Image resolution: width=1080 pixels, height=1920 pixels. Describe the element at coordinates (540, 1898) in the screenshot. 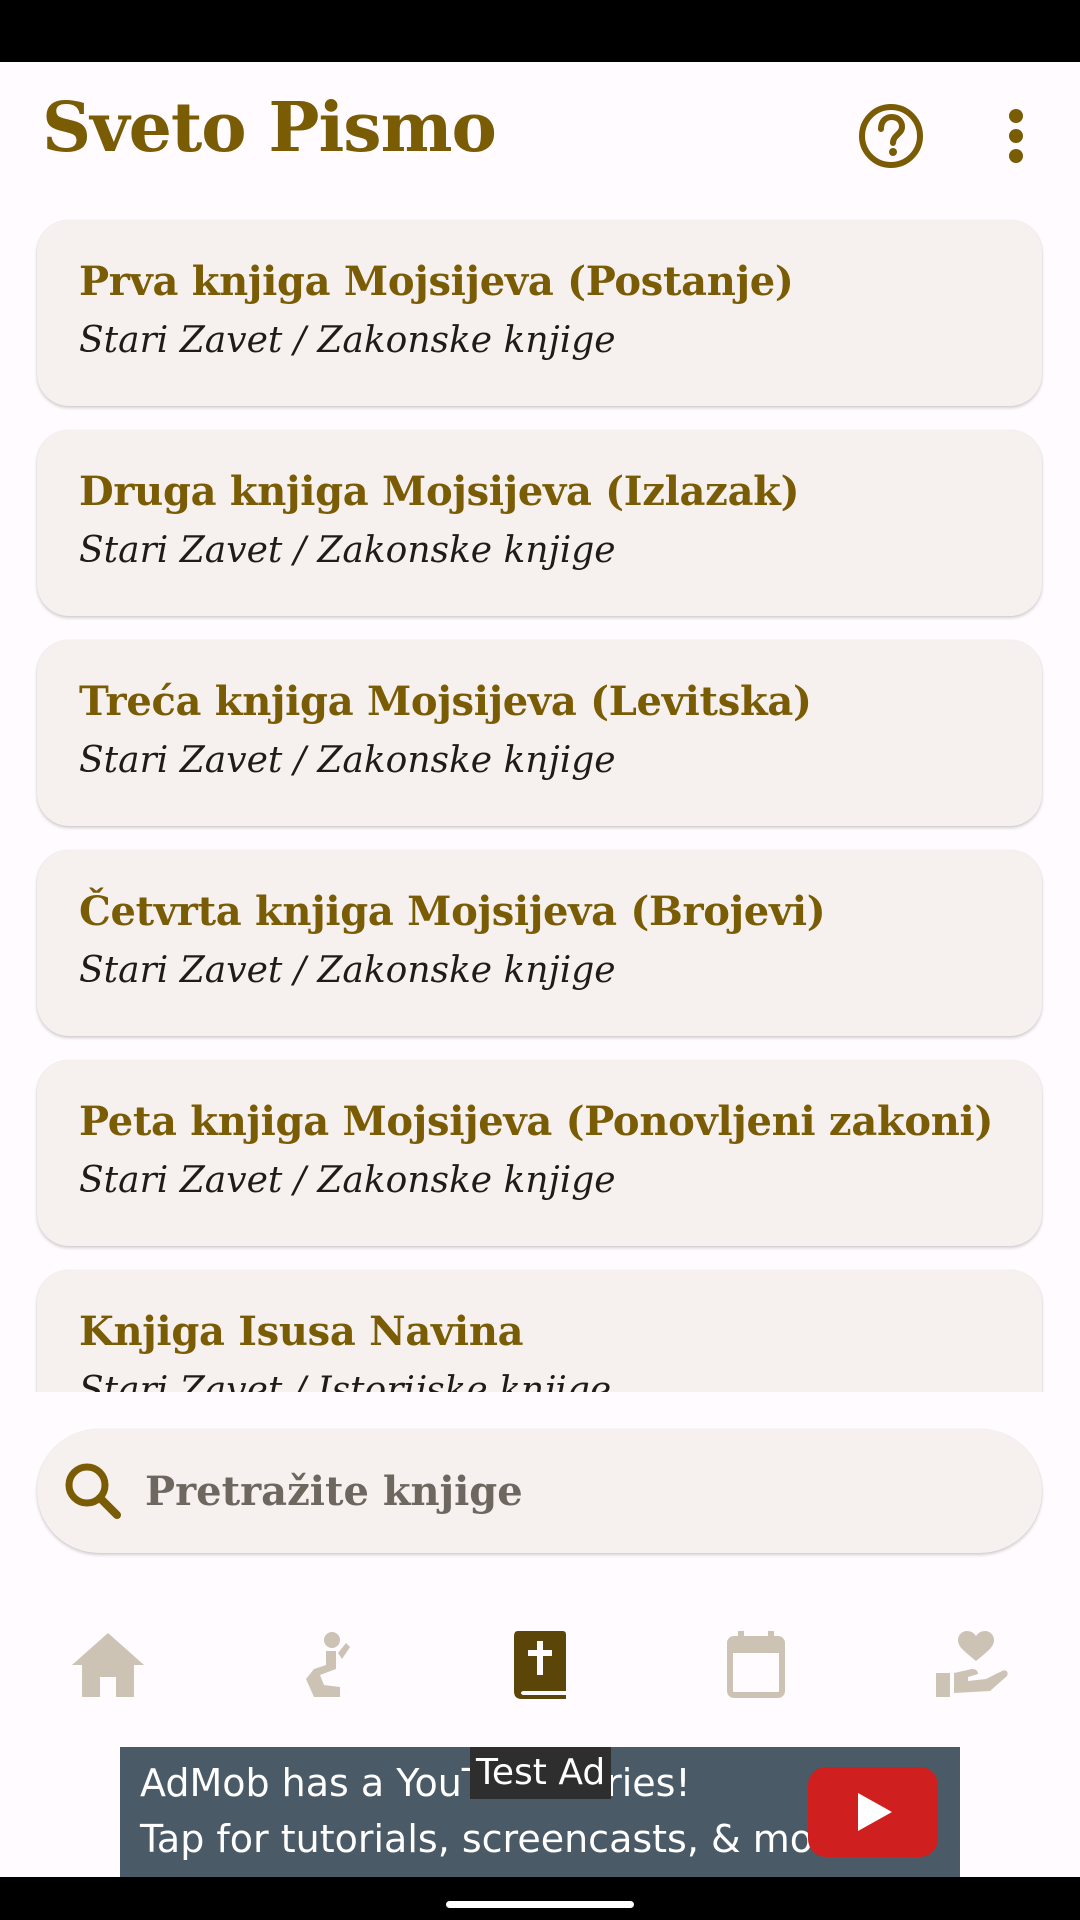

I see `system-navigation-bar` at that location.